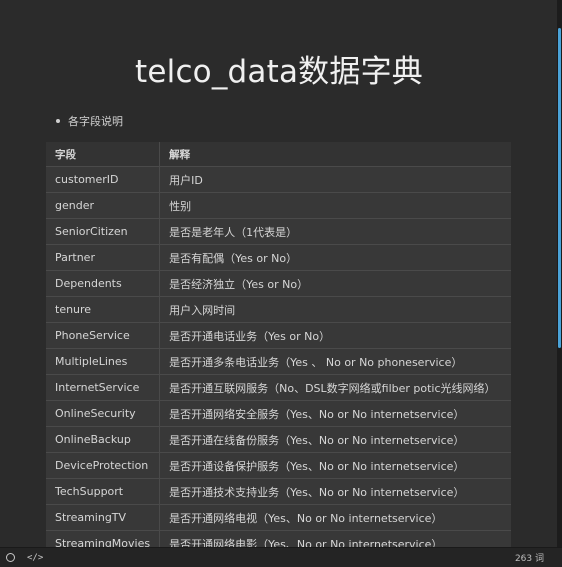 The width and height of the screenshot is (562, 567). Describe the element at coordinates (103, 205) in the screenshot. I see `cell-field-name: gender` at that location.